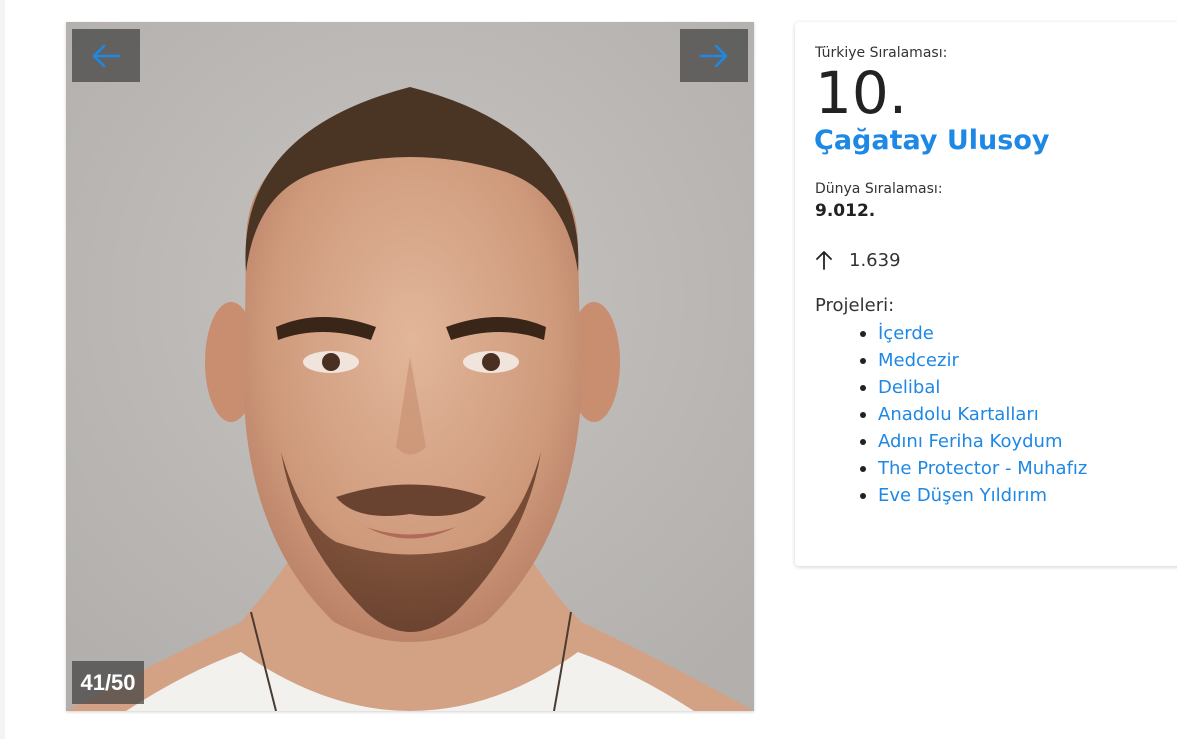 The width and height of the screenshot is (1177, 739). What do you see at coordinates (824, 260) in the screenshot?
I see `arrow-up-icon` at bounding box center [824, 260].